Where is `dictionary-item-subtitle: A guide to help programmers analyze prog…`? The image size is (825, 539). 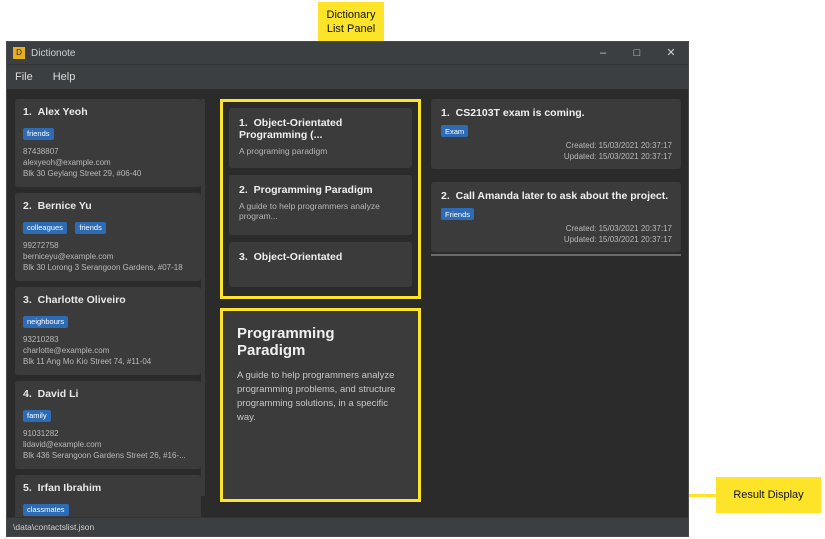
dictionary-item-subtitle: A guide to help programmers analyze prog… is located at coordinates (309, 211).